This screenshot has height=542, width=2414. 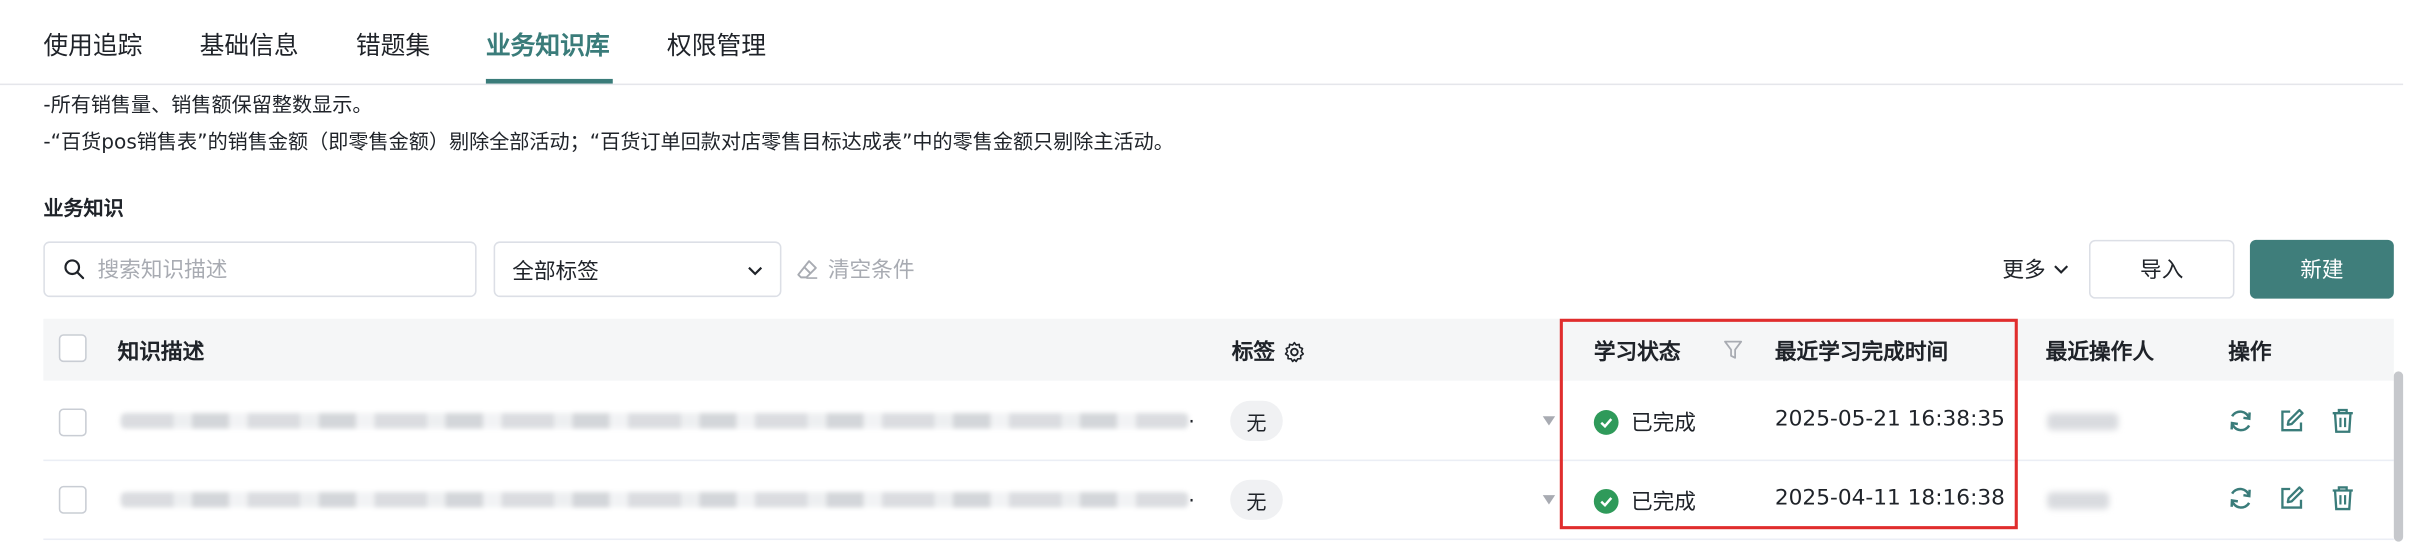 I want to click on column-header-tag: 标签, so click(x=1269, y=351).